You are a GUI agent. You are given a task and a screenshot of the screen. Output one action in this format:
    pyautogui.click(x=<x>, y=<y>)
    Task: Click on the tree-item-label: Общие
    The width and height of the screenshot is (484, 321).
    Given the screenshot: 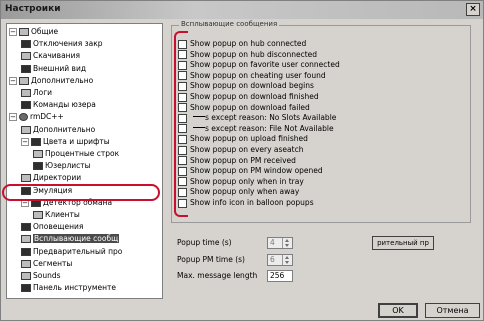 What is the action you would take?
    pyautogui.click(x=45, y=31)
    